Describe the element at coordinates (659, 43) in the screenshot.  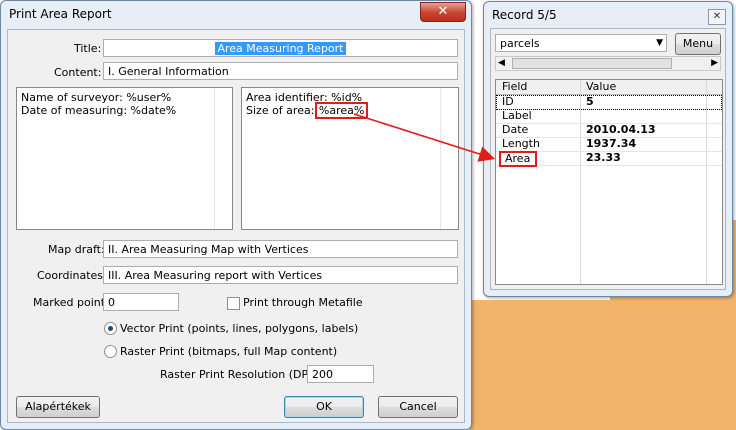
I see `chevron-down-icon: ▼` at that location.